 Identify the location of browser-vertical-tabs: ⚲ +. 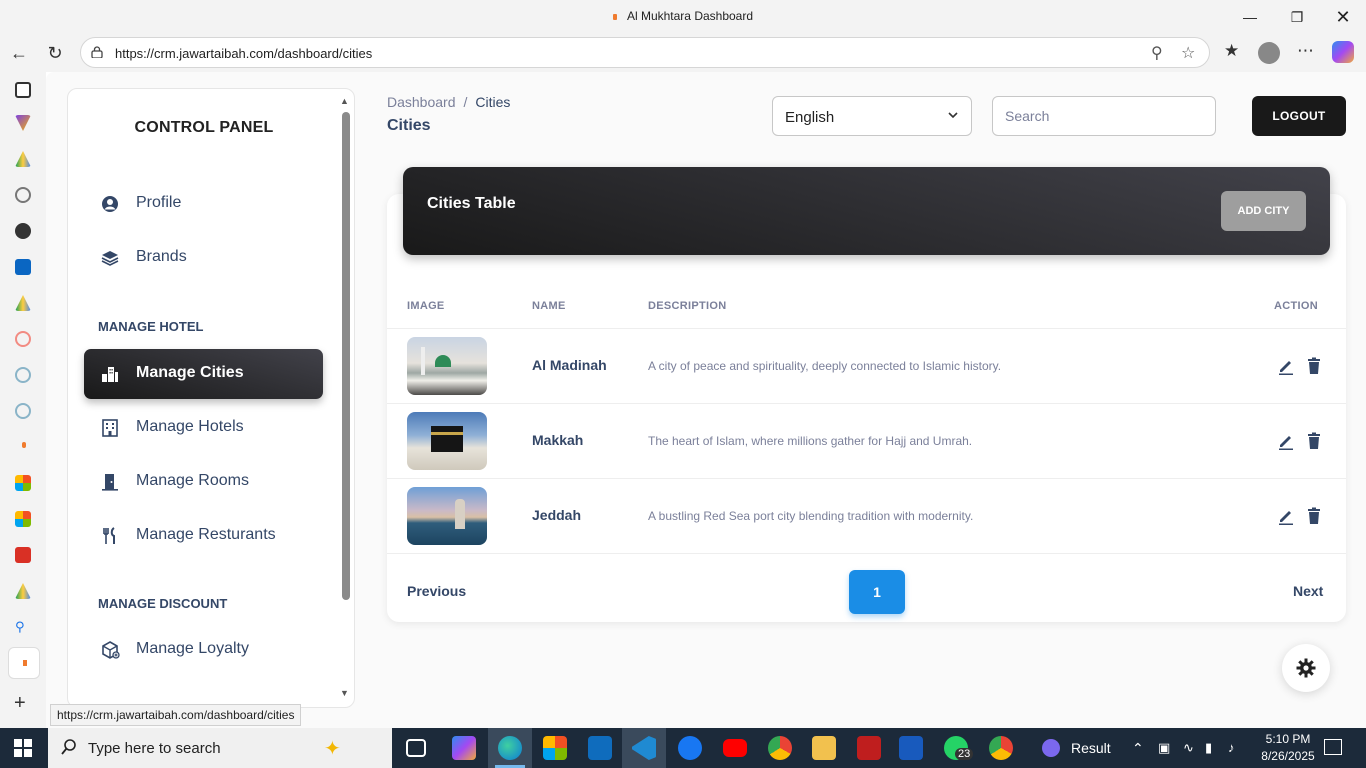
(23, 400).